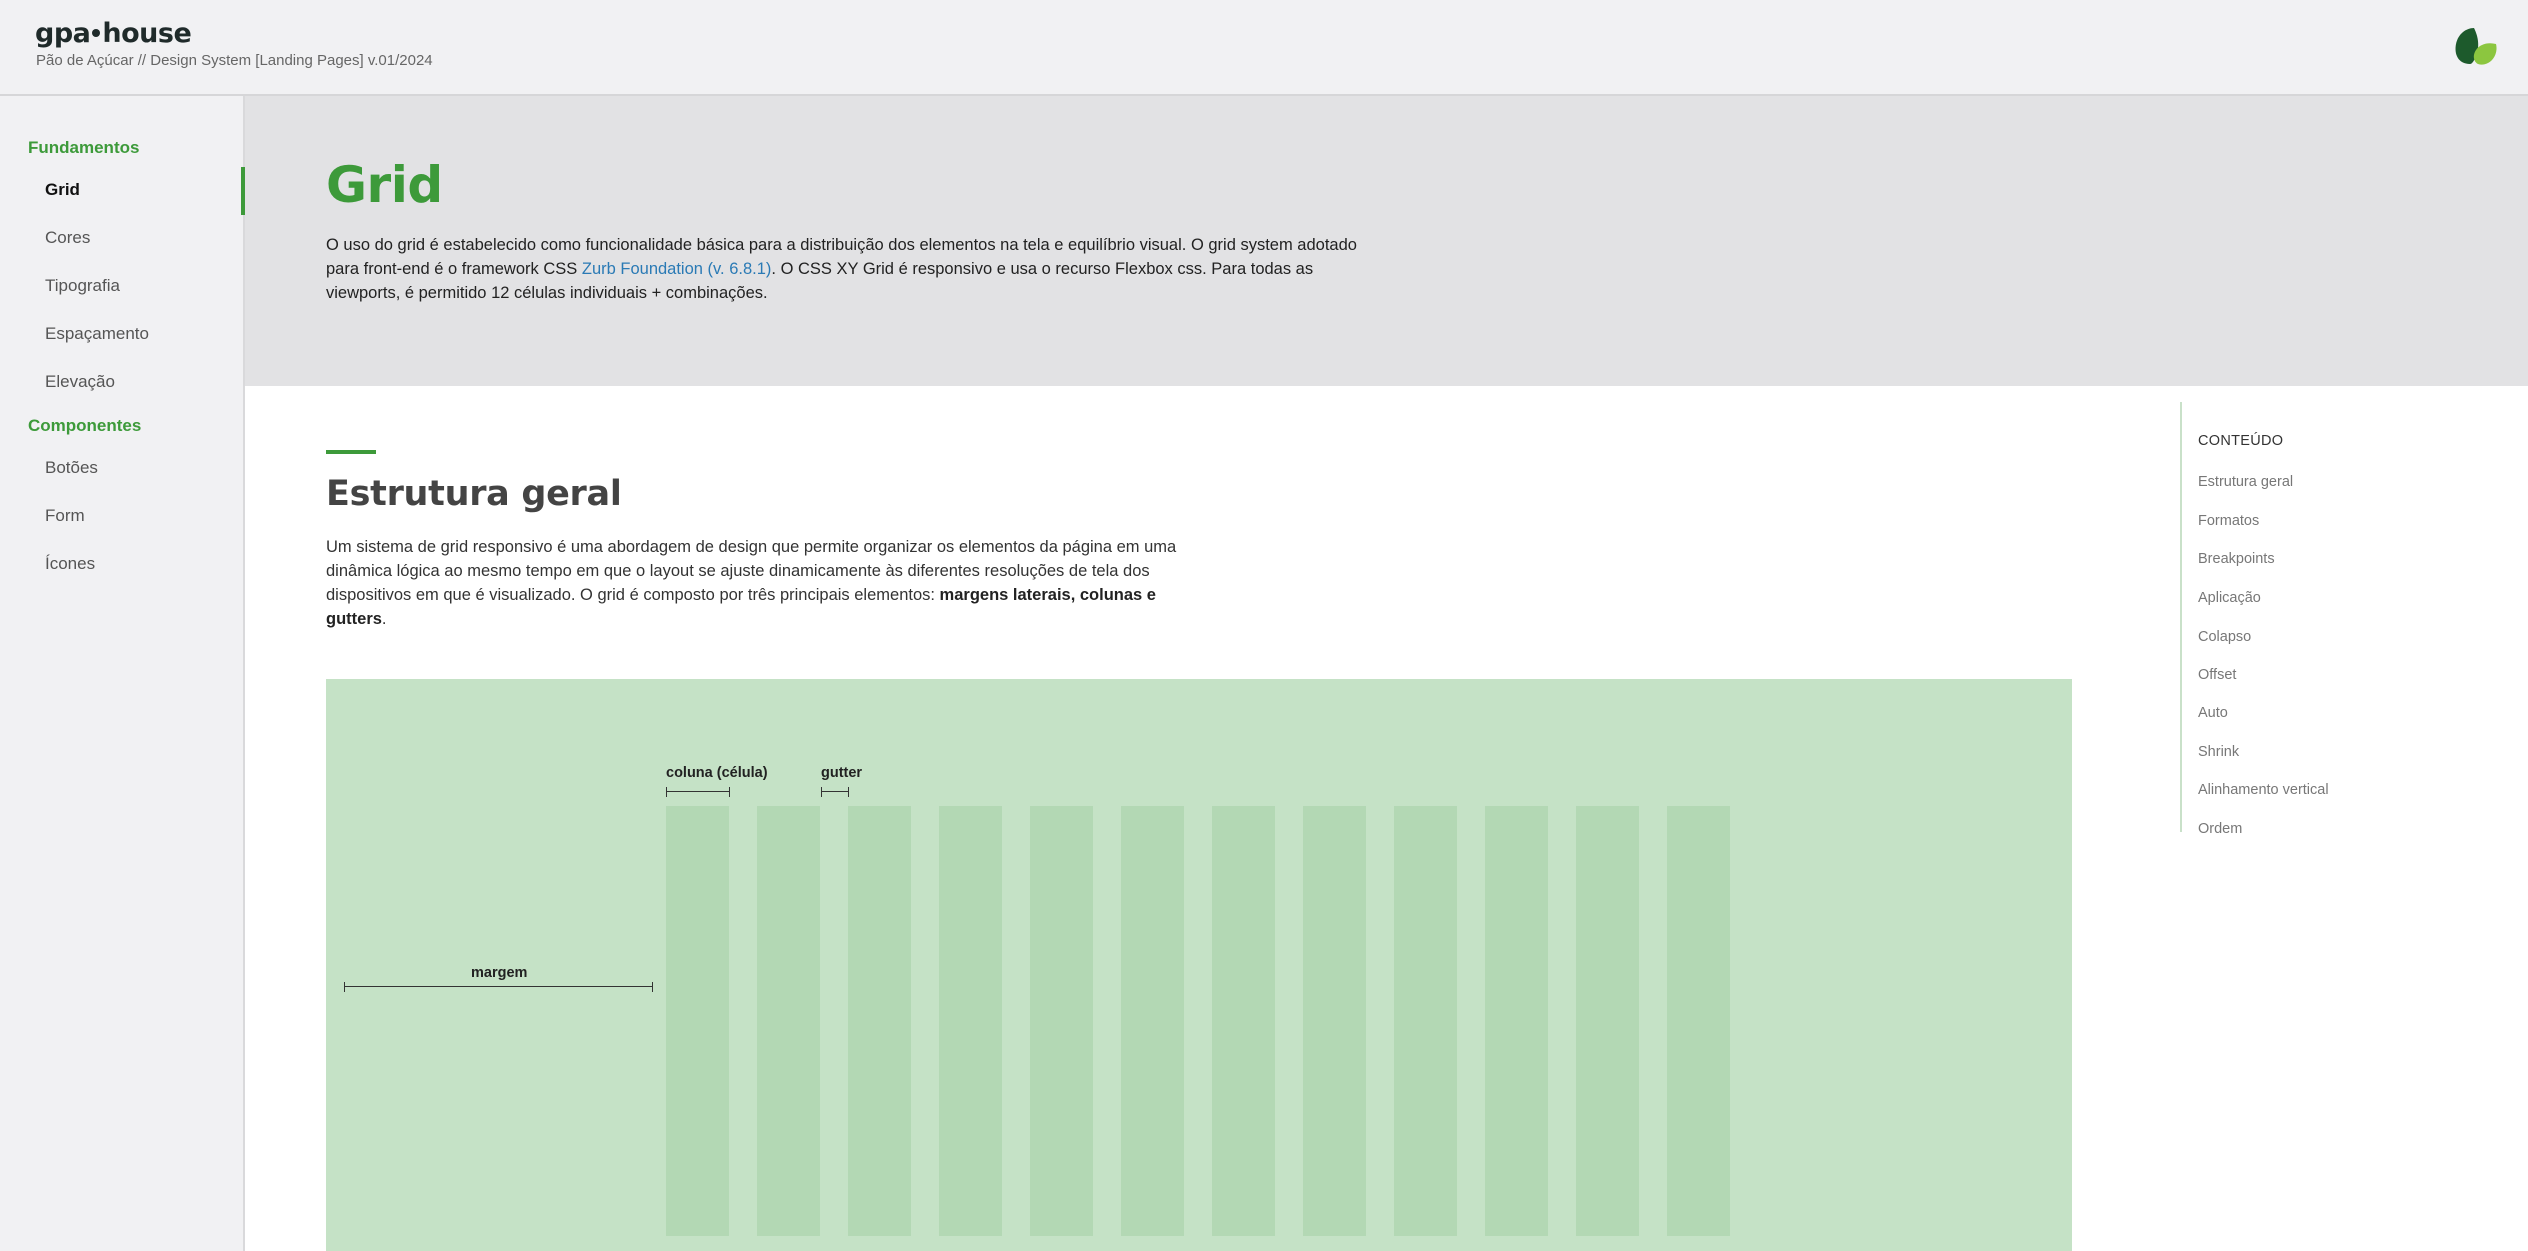  What do you see at coordinates (351, 452) in the screenshot?
I see `section-accent-line` at bounding box center [351, 452].